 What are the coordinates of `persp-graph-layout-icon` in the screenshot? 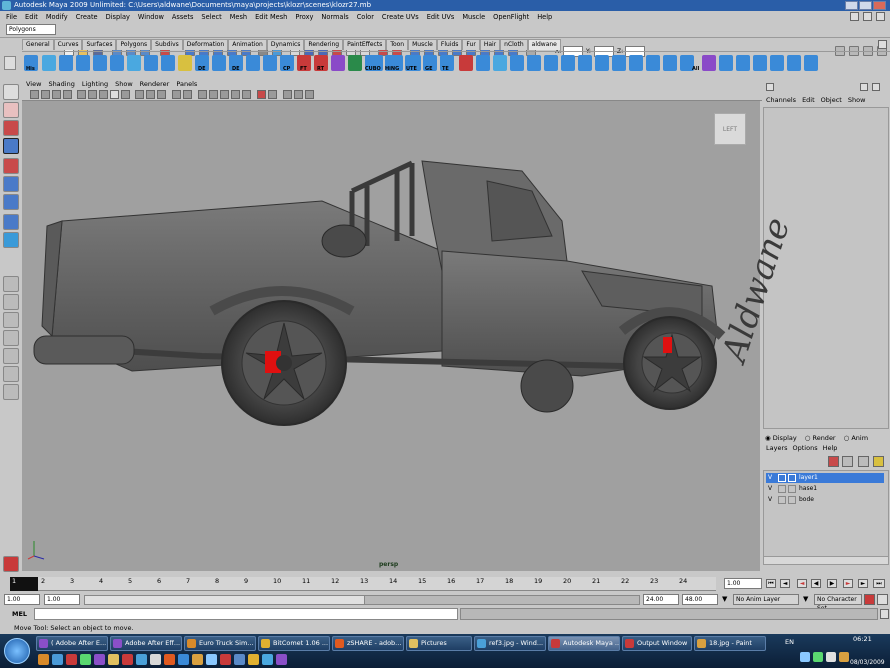 It's located at (11, 338).